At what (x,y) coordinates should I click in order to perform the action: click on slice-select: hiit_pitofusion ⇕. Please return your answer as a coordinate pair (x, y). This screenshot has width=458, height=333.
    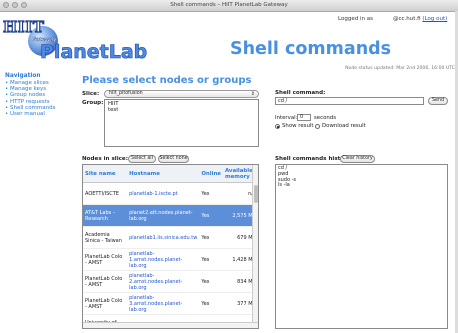
    Looking at the image, I should click on (181, 94).